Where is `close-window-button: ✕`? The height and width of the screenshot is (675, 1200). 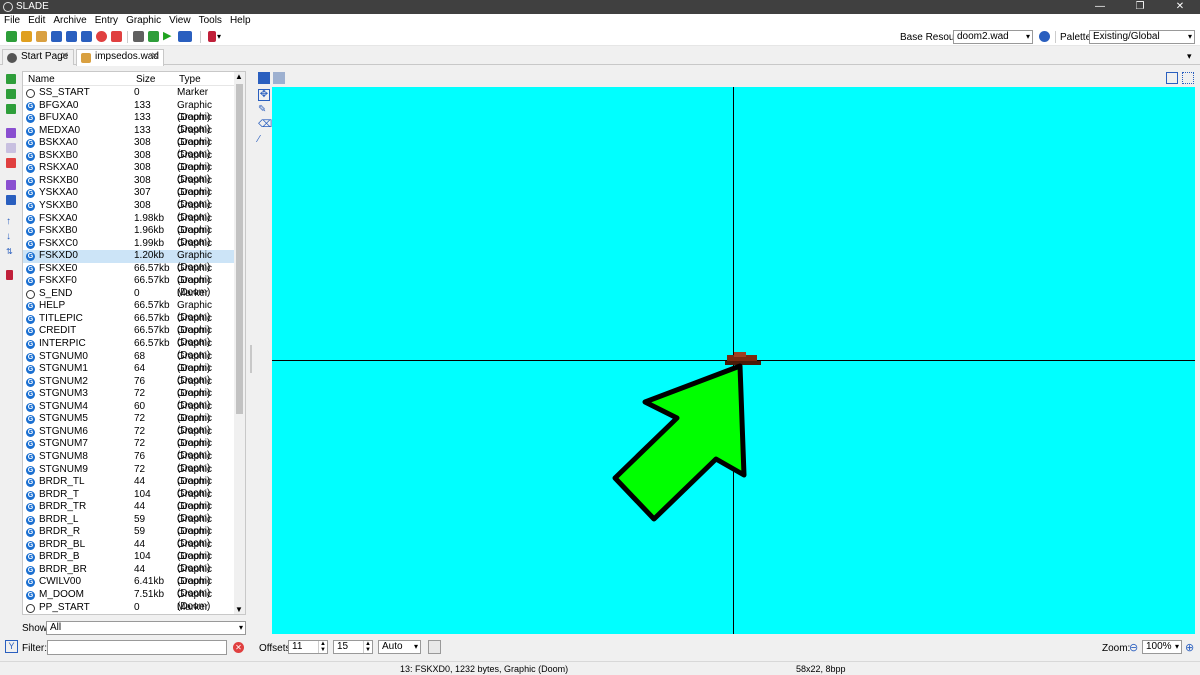
close-window-button: ✕ is located at coordinates (1180, 7).